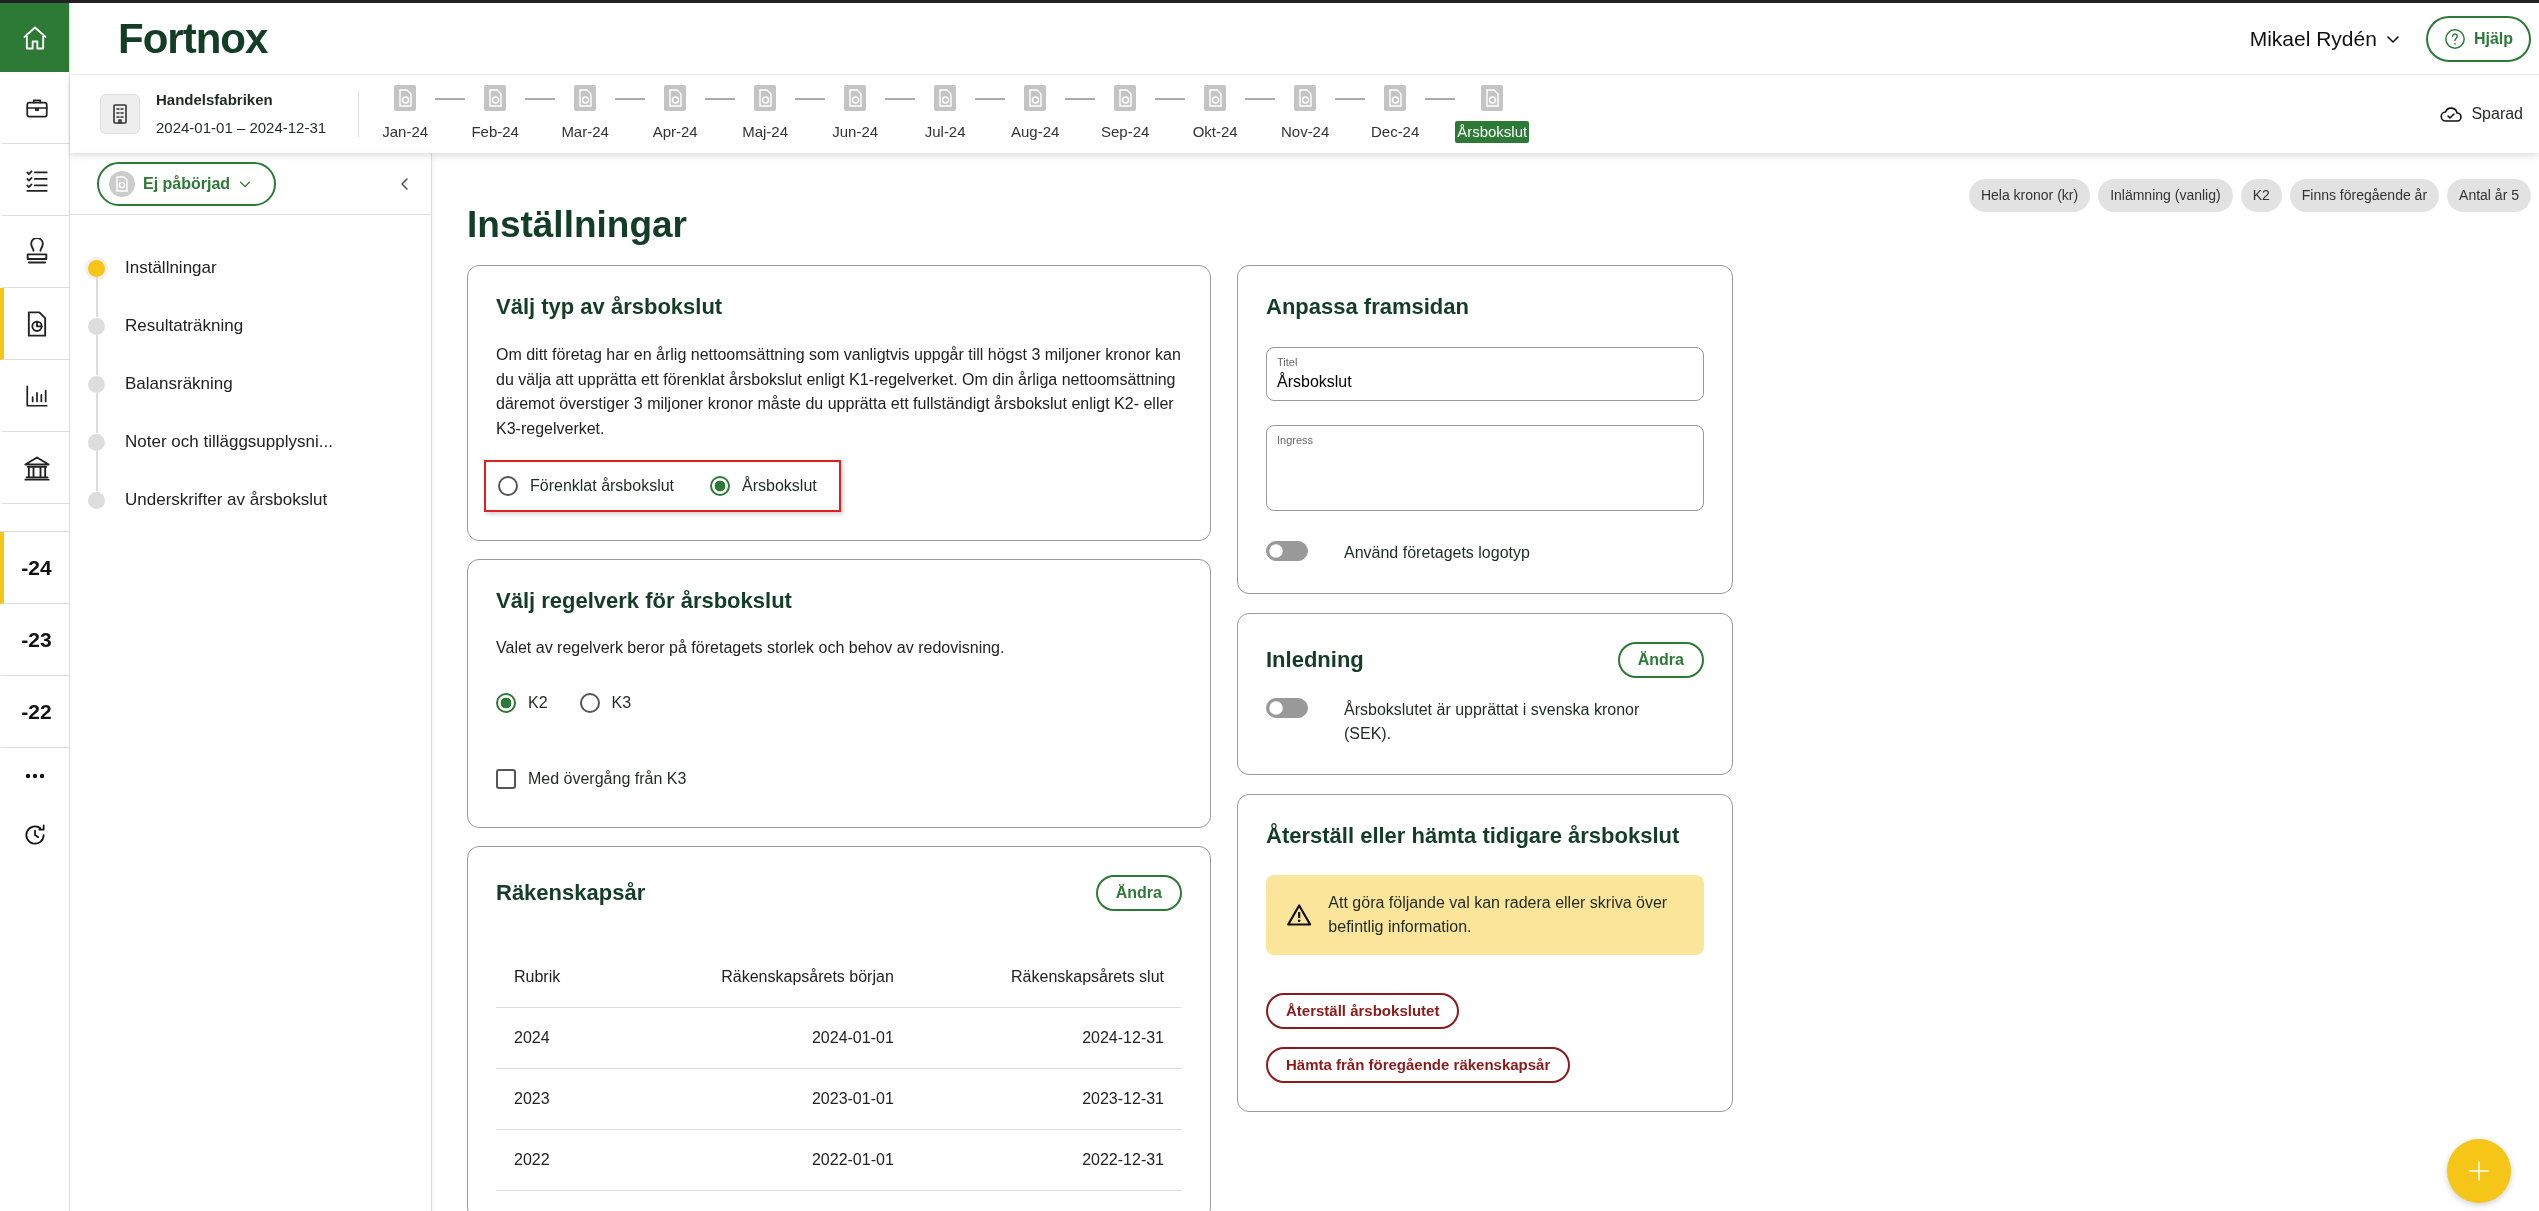 The width and height of the screenshot is (2539, 1211). What do you see at coordinates (1215, 114) in the screenshot?
I see `period-tab: Okt-24` at bounding box center [1215, 114].